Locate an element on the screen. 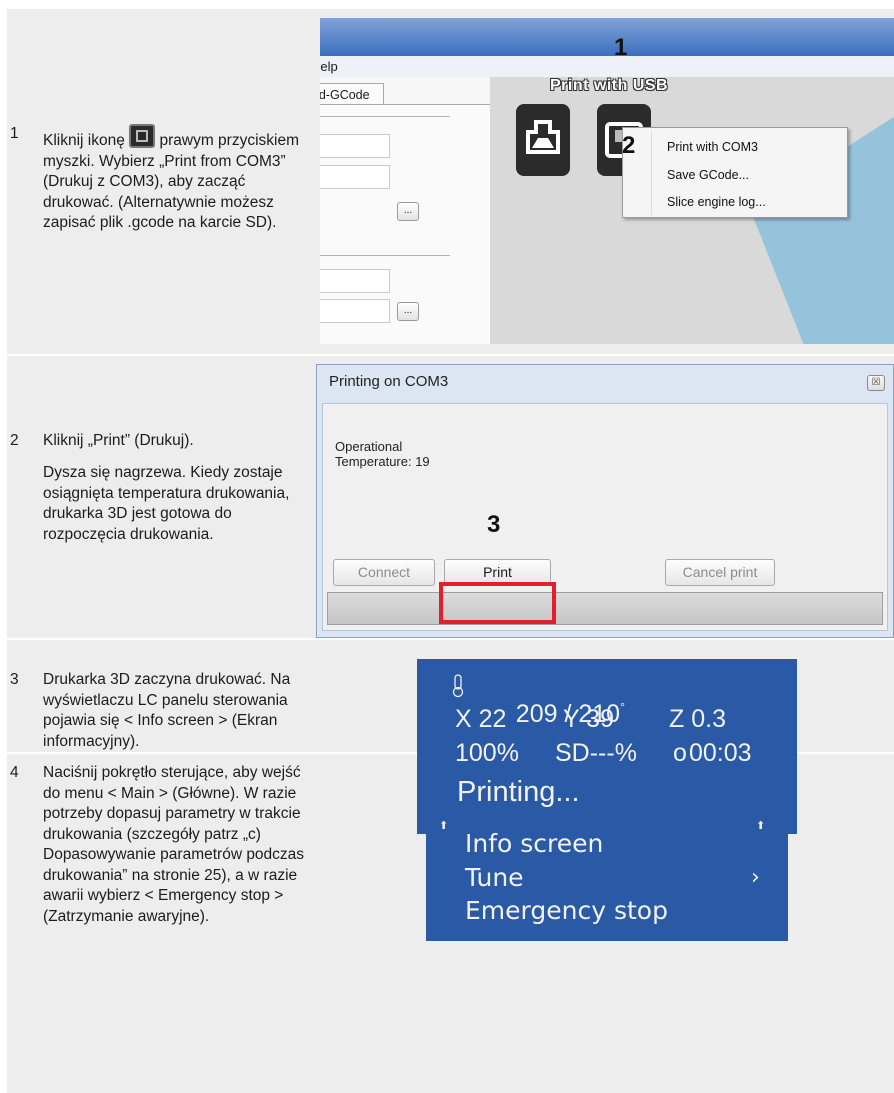 This screenshot has height=1093, width=894. menu-help: Help is located at coordinates (329, 66).